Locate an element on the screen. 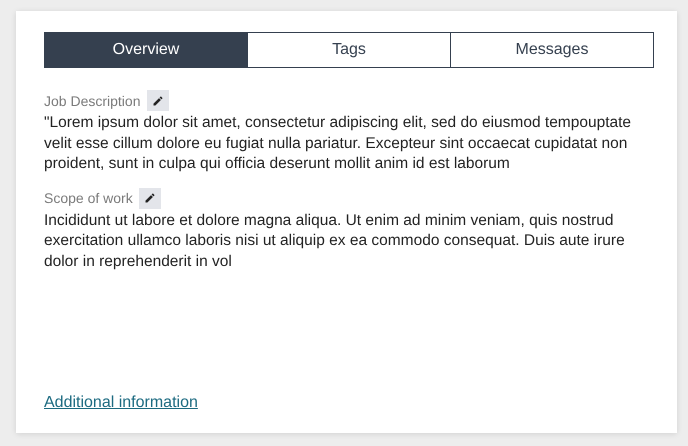  tab: Overview is located at coordinates (146, 50).